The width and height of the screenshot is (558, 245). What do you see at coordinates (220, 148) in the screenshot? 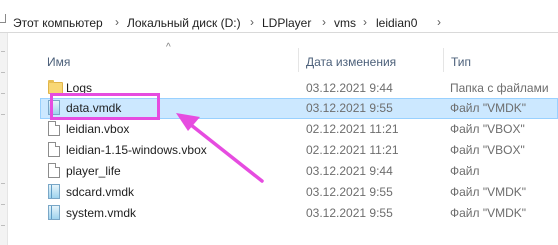
I see `annotation-arrow-icon` at bounding box center [220, 148].